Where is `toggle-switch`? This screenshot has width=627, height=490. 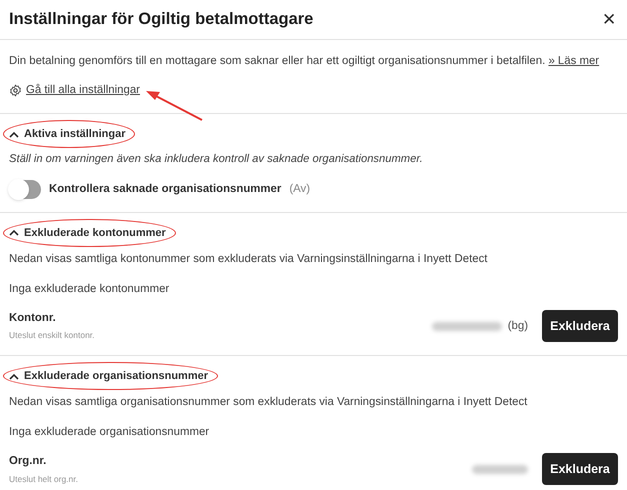
toggle-switch is located at coordinates (25, 189).